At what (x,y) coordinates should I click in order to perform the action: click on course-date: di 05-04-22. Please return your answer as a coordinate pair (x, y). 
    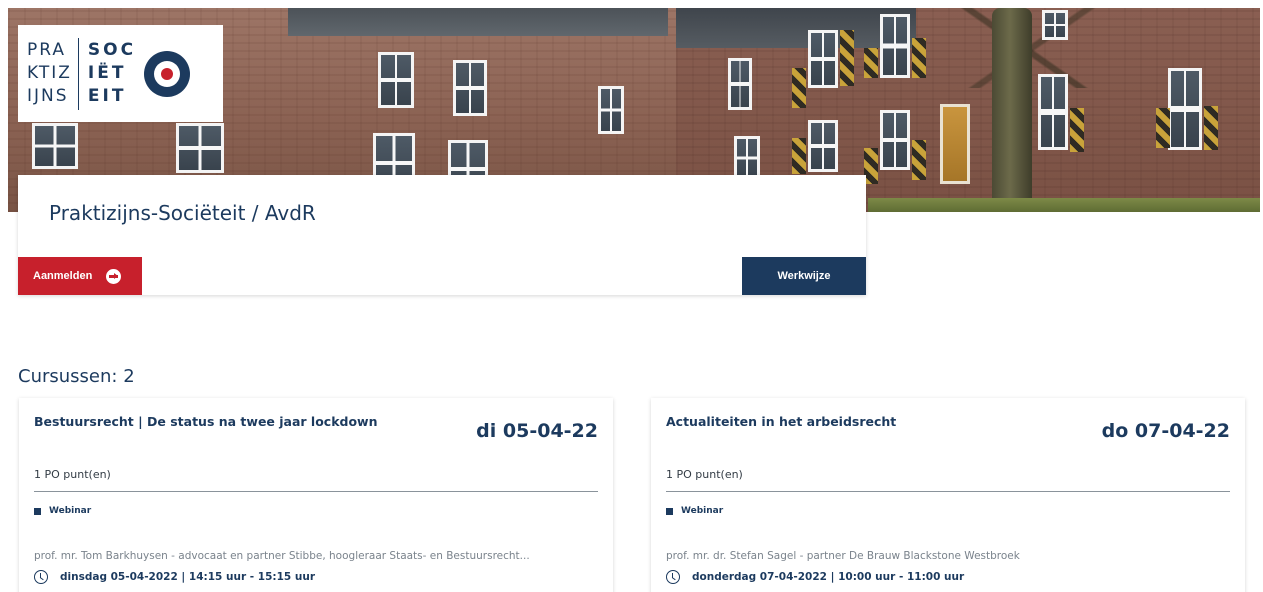
    Looking at the image, I should click on (537, 431).